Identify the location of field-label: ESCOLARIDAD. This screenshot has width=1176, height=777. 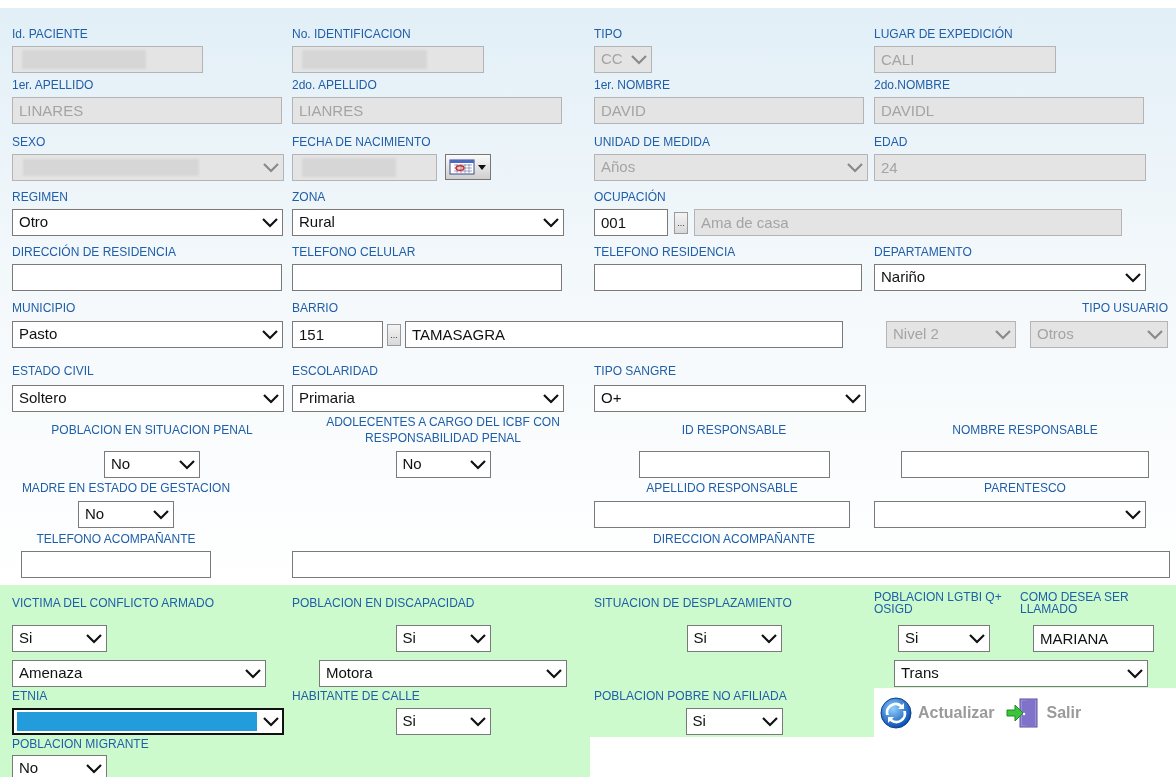
(335, 371).